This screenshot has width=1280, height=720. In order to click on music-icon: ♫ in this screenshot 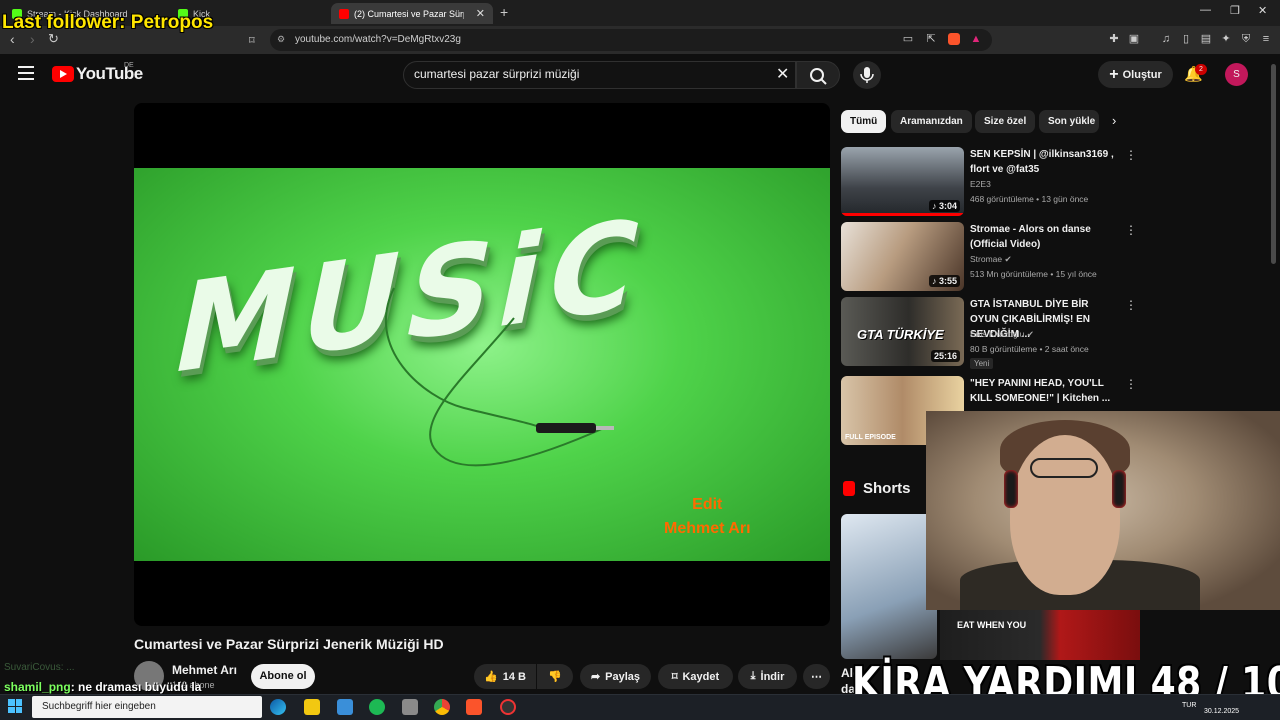, I will do `click(1166, 39)`.